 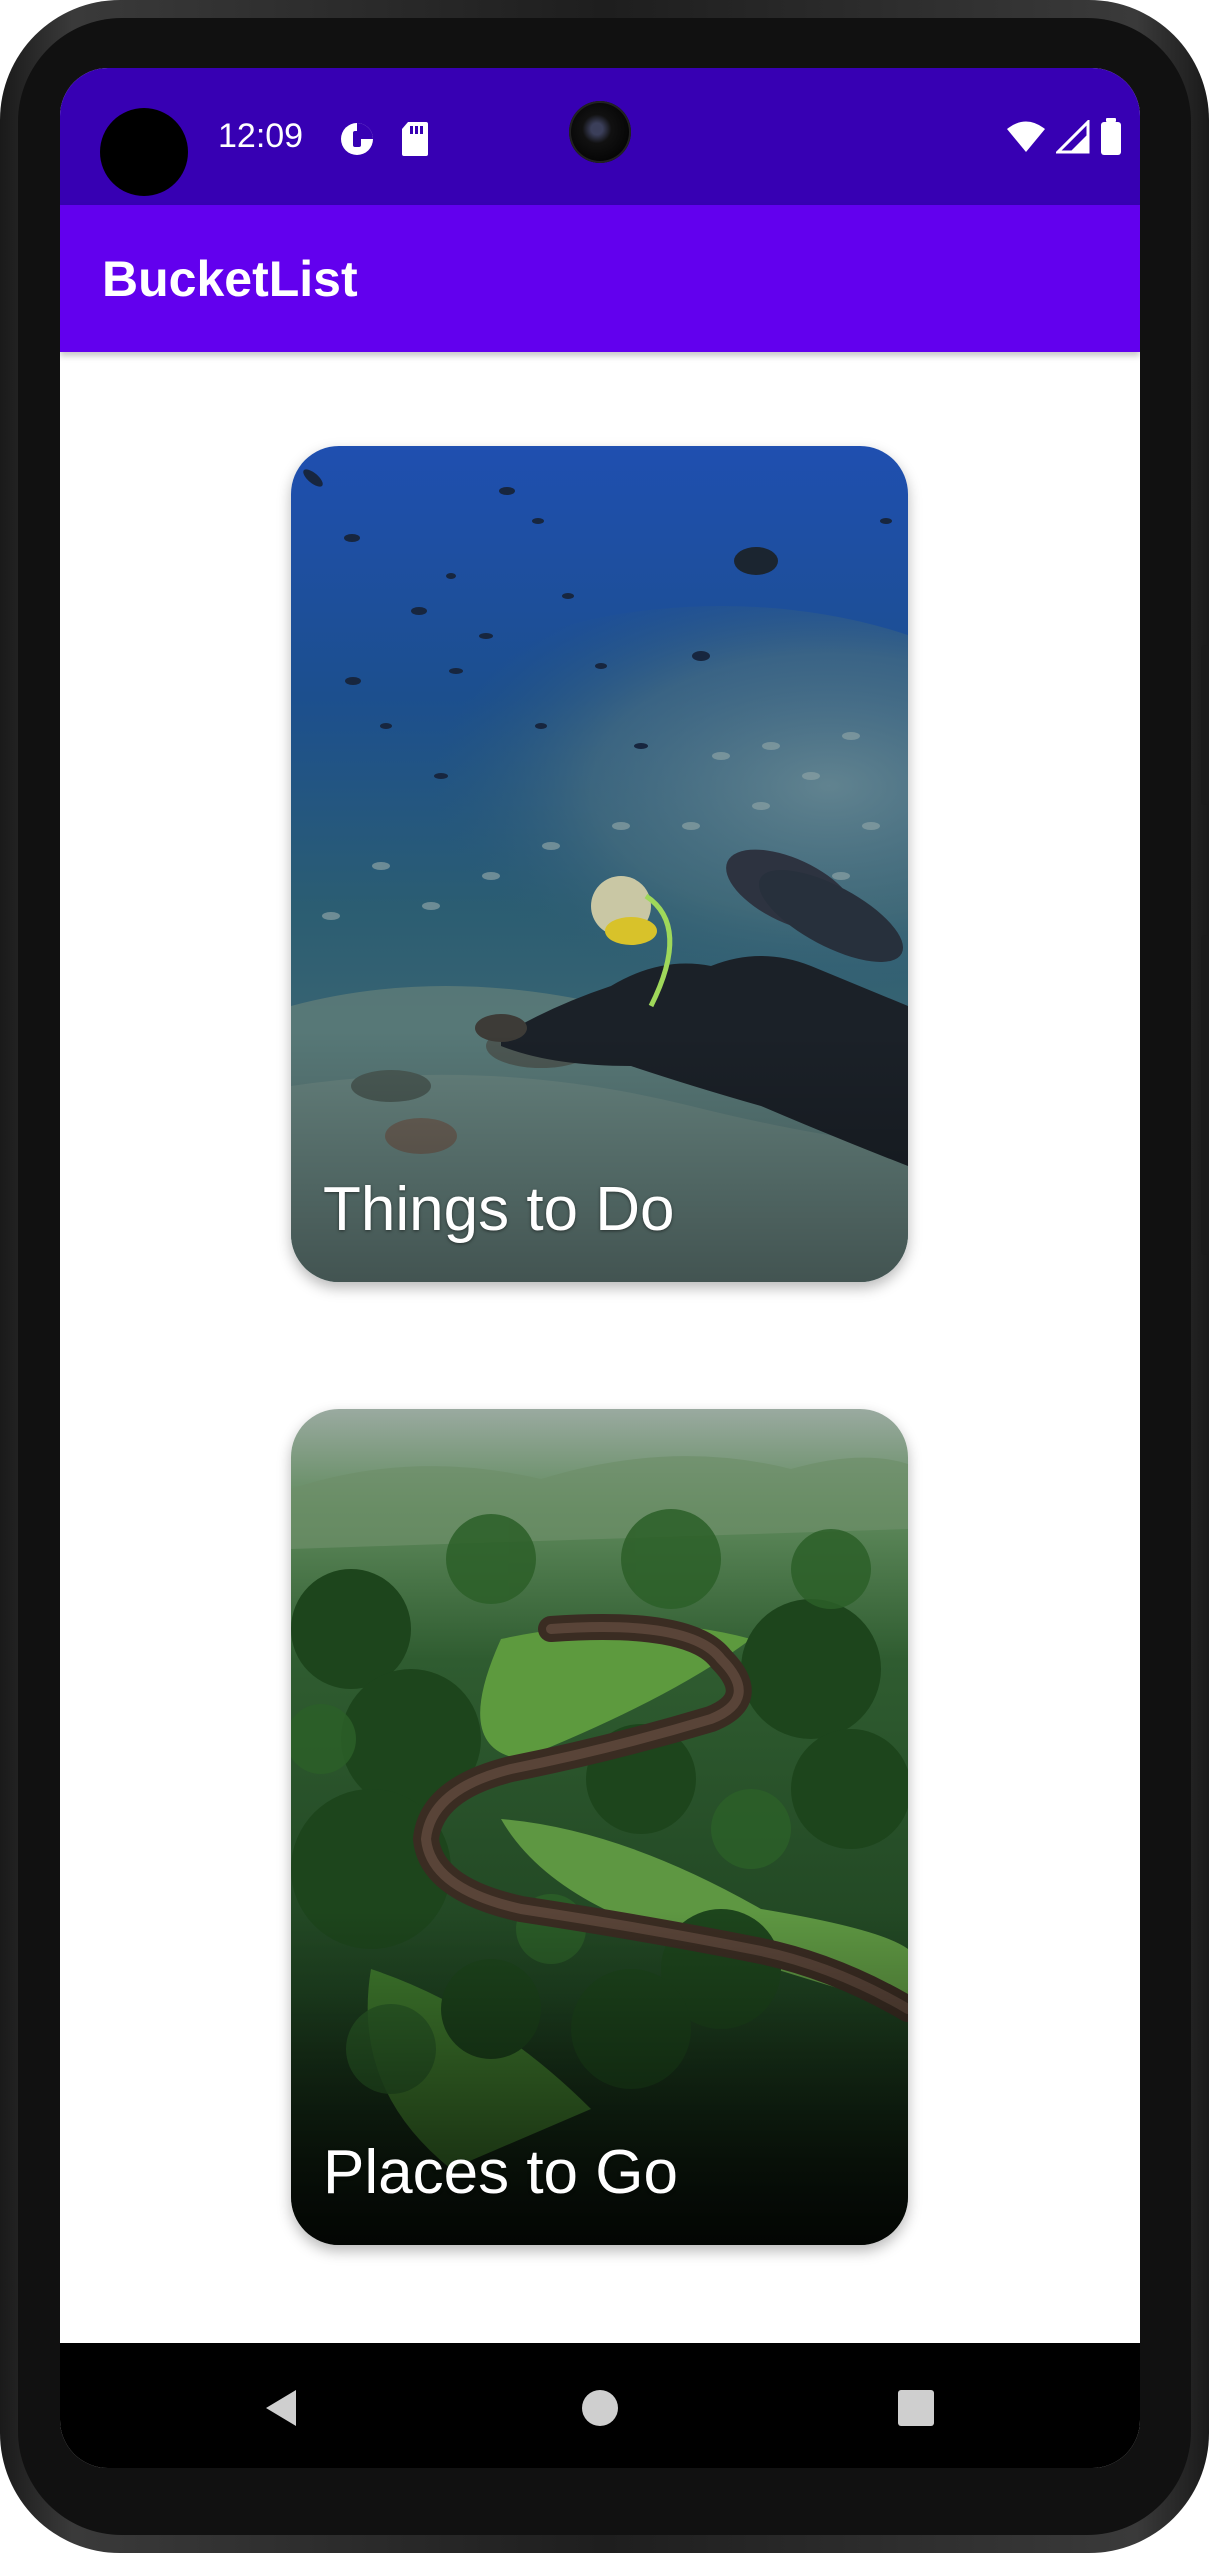 I want to click on status-time: 12:09, so click(x=261, y=136).